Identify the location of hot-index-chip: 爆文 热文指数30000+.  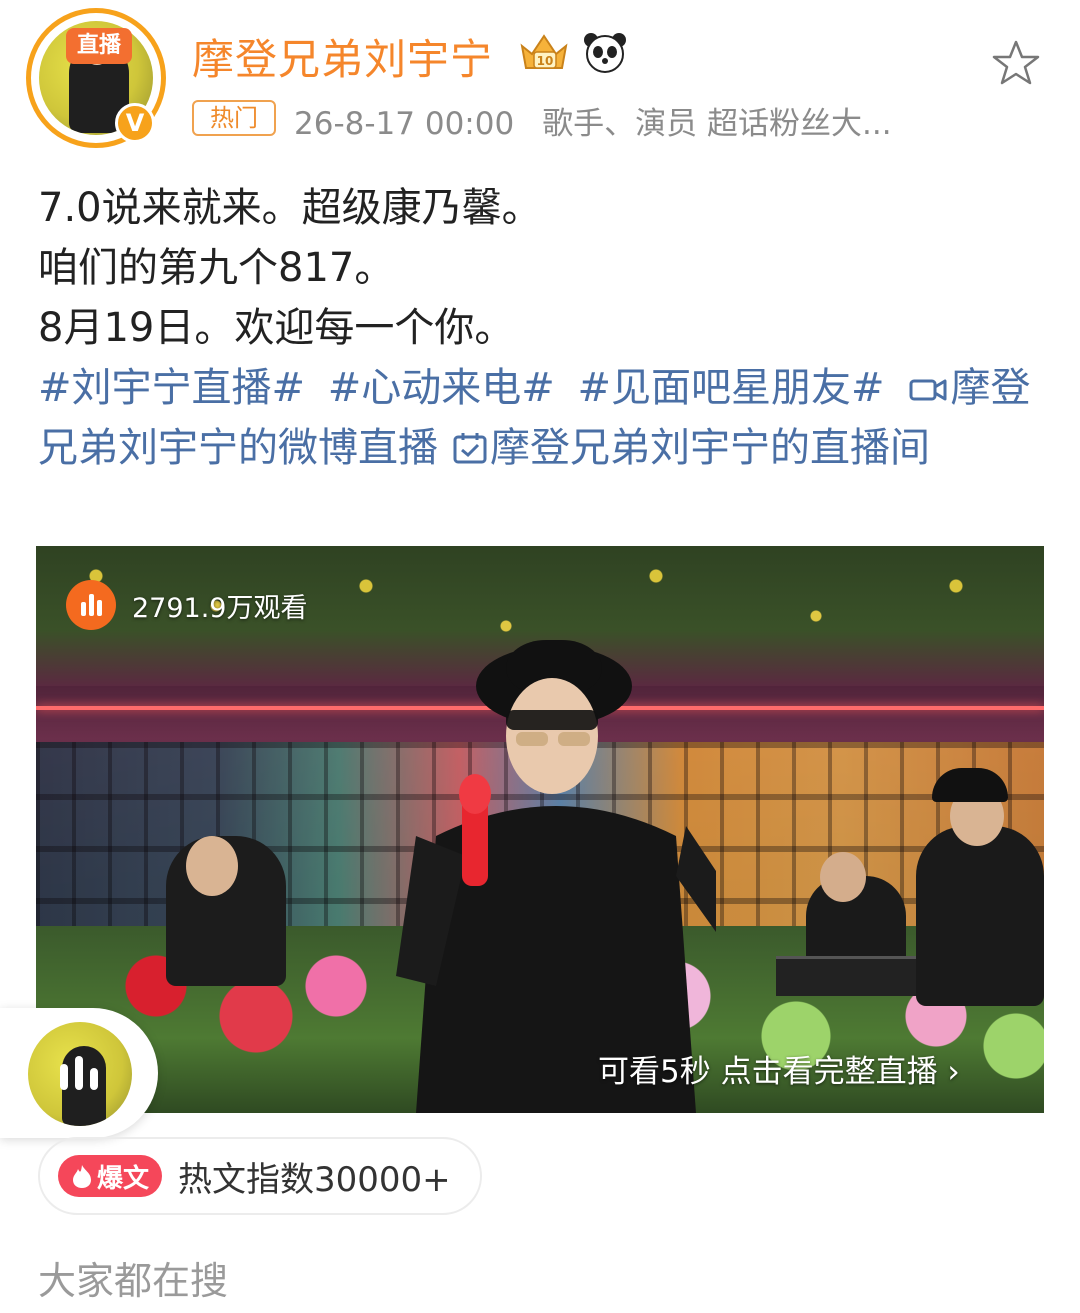
(260, 1176).